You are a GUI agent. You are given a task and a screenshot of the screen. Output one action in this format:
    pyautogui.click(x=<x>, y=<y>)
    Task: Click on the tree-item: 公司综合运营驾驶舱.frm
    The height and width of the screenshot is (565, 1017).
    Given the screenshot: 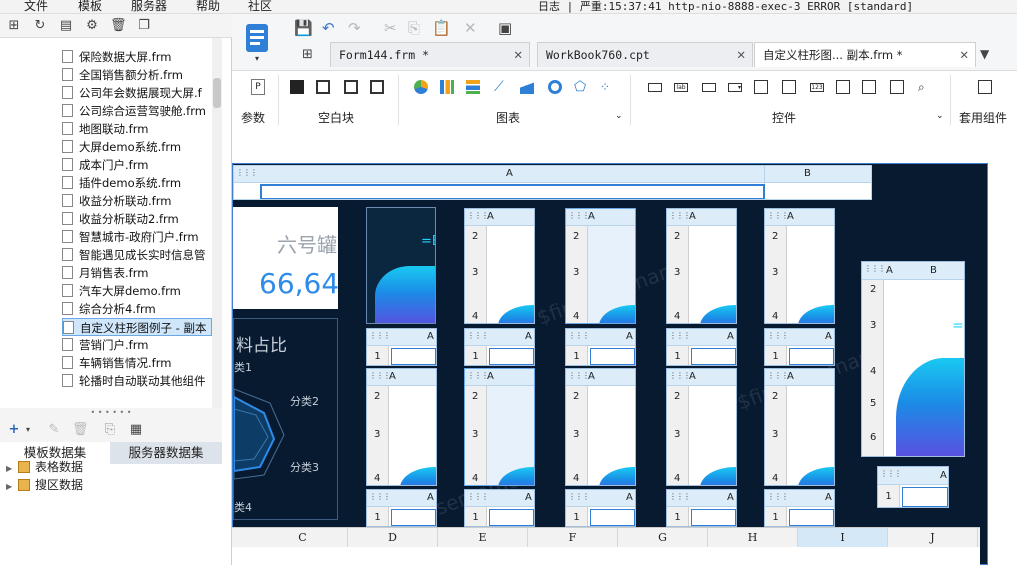 What is the action you would take?
    pyautogui.click(x=134, y=111)
    